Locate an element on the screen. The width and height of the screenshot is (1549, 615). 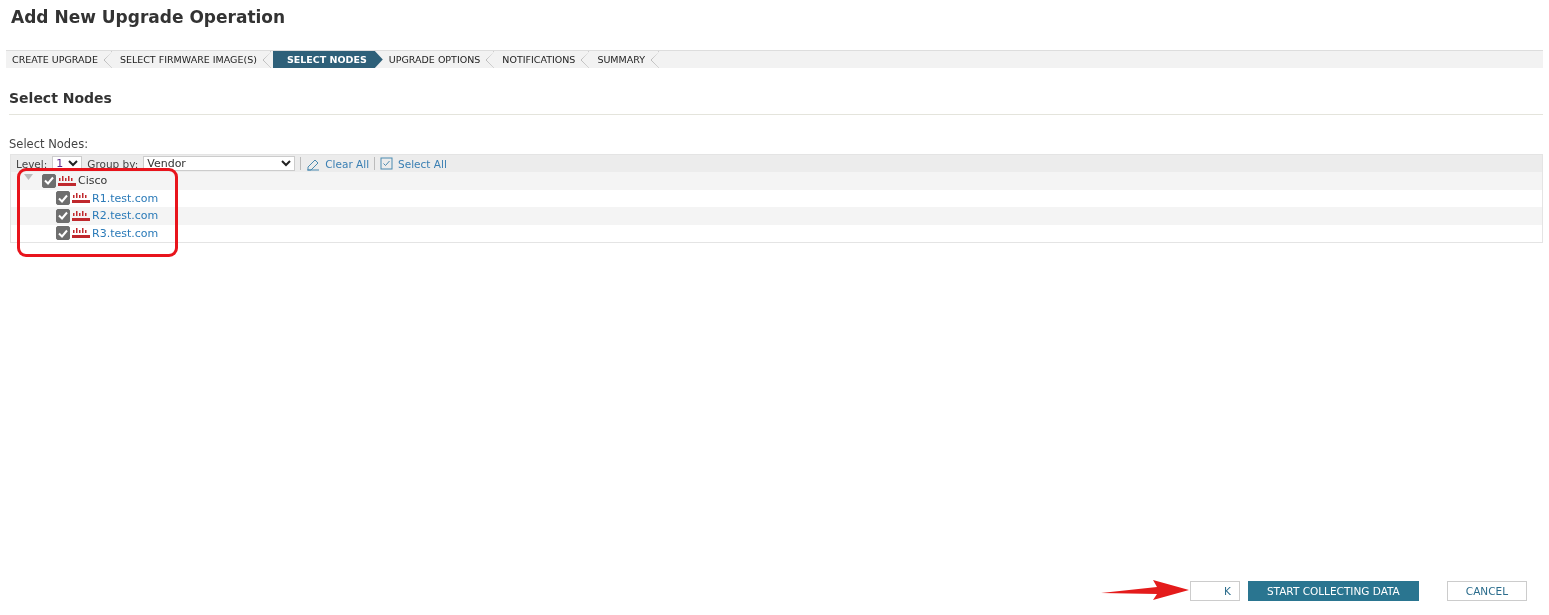
wizard-step: SELECT NODES is located at coordinates (327, 59).